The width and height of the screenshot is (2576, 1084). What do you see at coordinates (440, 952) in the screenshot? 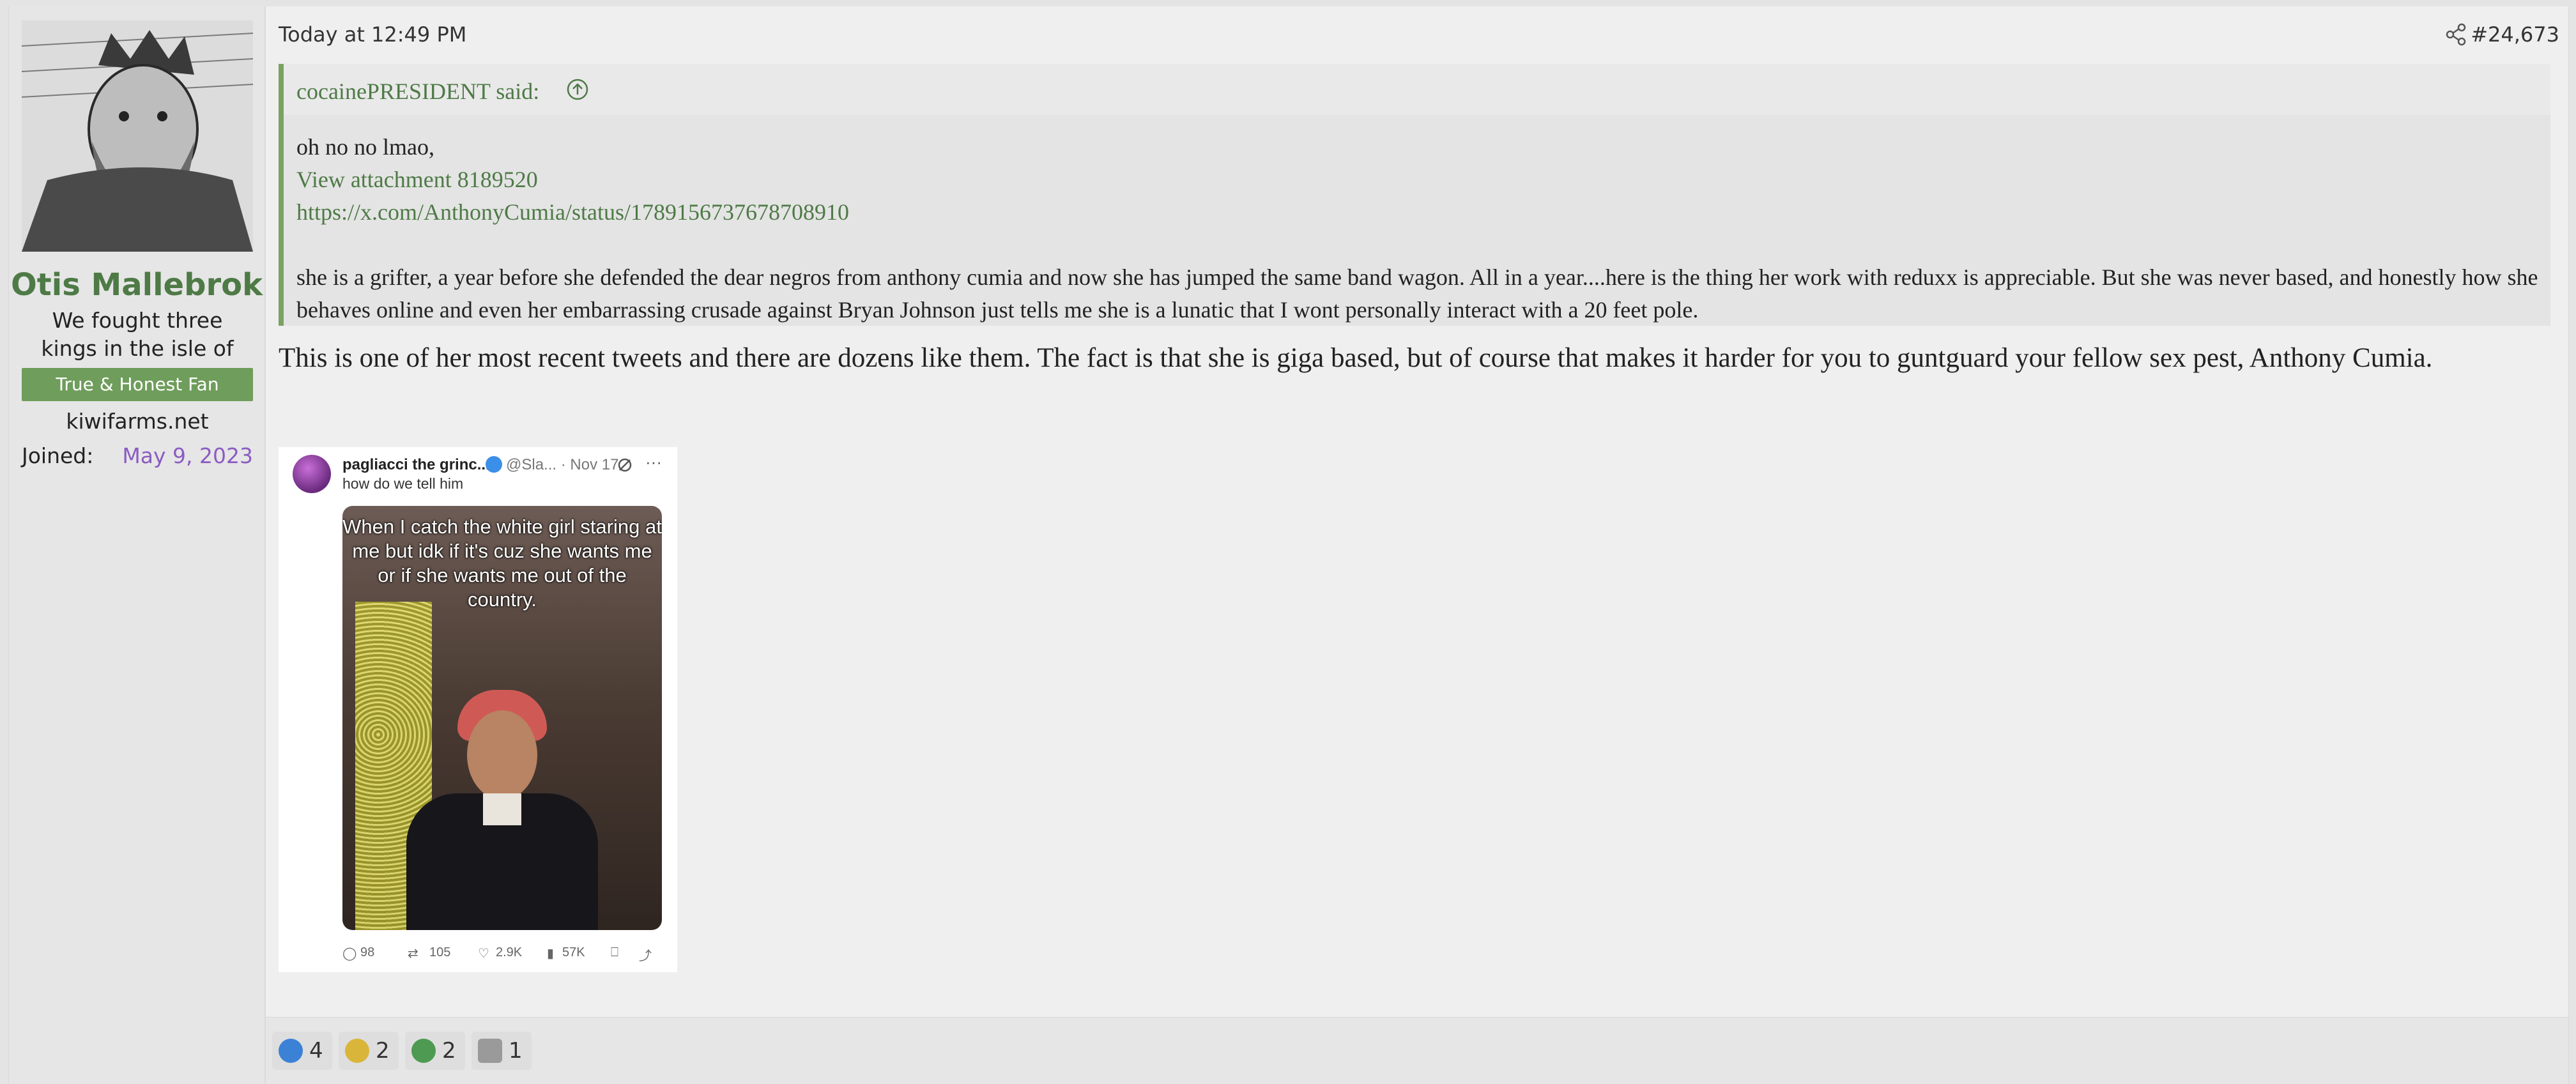
I see `repost-count: 105` at bounding box center [440, 952].